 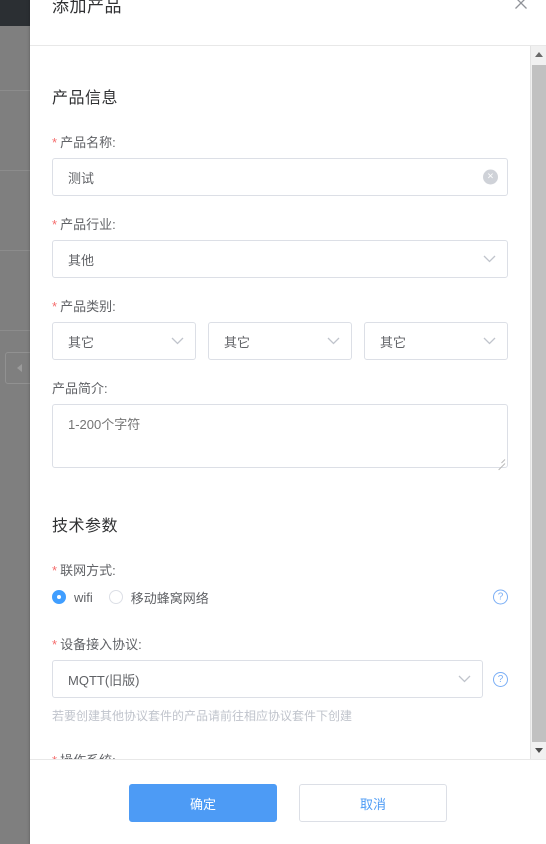 I want to click on cancel-button: 取消, so click(x=373, y=803).